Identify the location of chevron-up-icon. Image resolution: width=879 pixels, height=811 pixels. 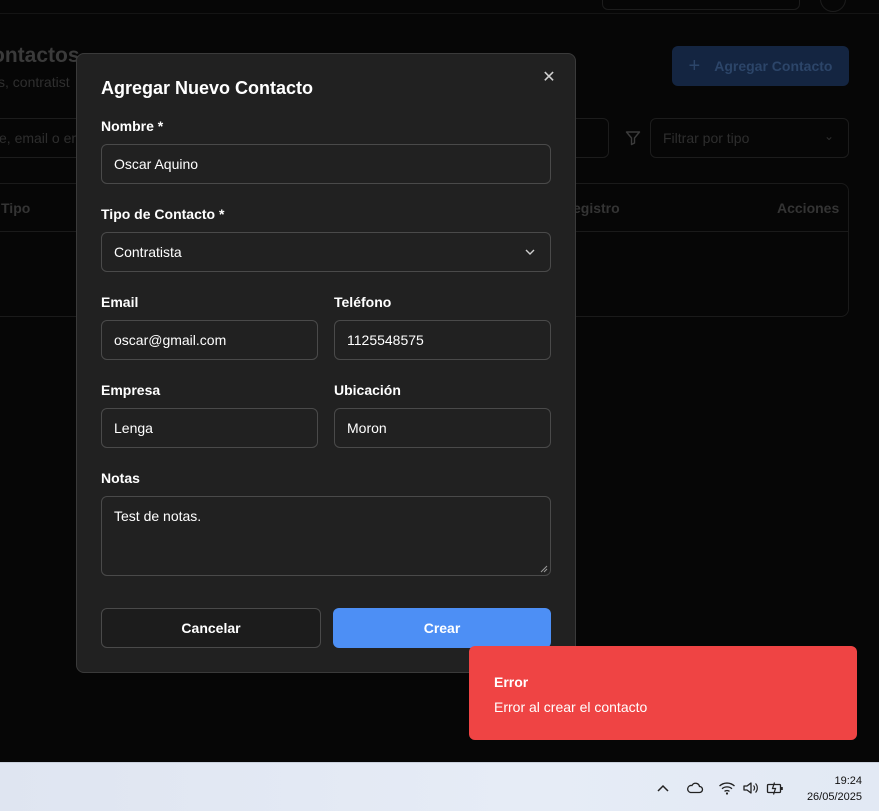
(663, 788).